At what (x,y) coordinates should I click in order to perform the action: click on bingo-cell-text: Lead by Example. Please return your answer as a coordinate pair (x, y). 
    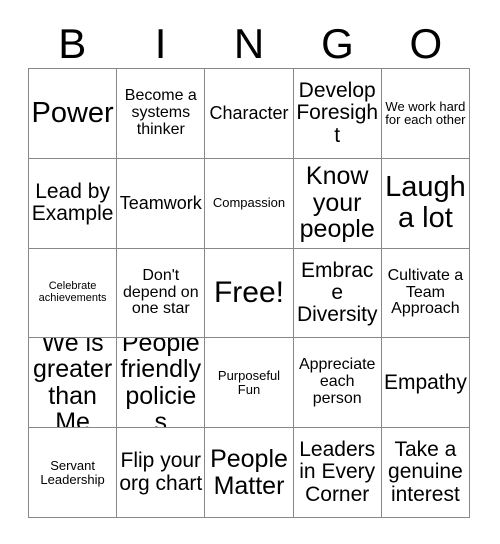
    Looking at the image, I should click on (72, 202).